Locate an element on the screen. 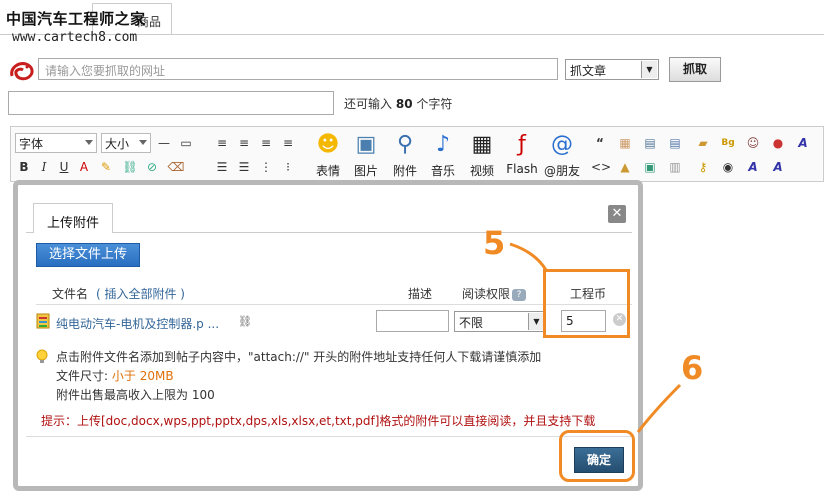  char-hint-prefix: 还可输入 is located at coordinates (368, 104).